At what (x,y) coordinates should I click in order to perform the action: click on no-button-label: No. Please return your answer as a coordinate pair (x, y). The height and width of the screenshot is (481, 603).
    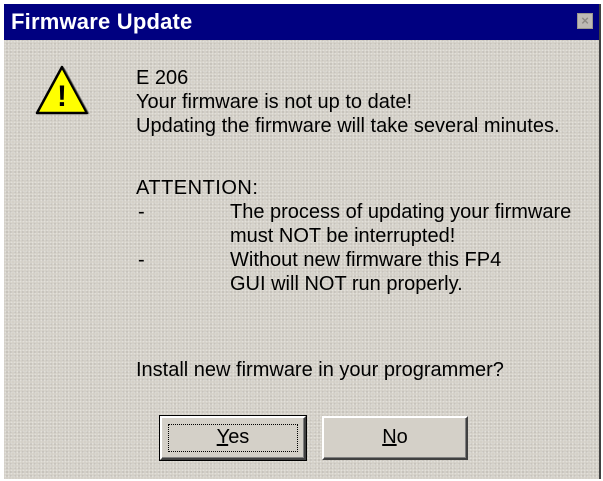
    Looking at the image, I should click on (395, 437).